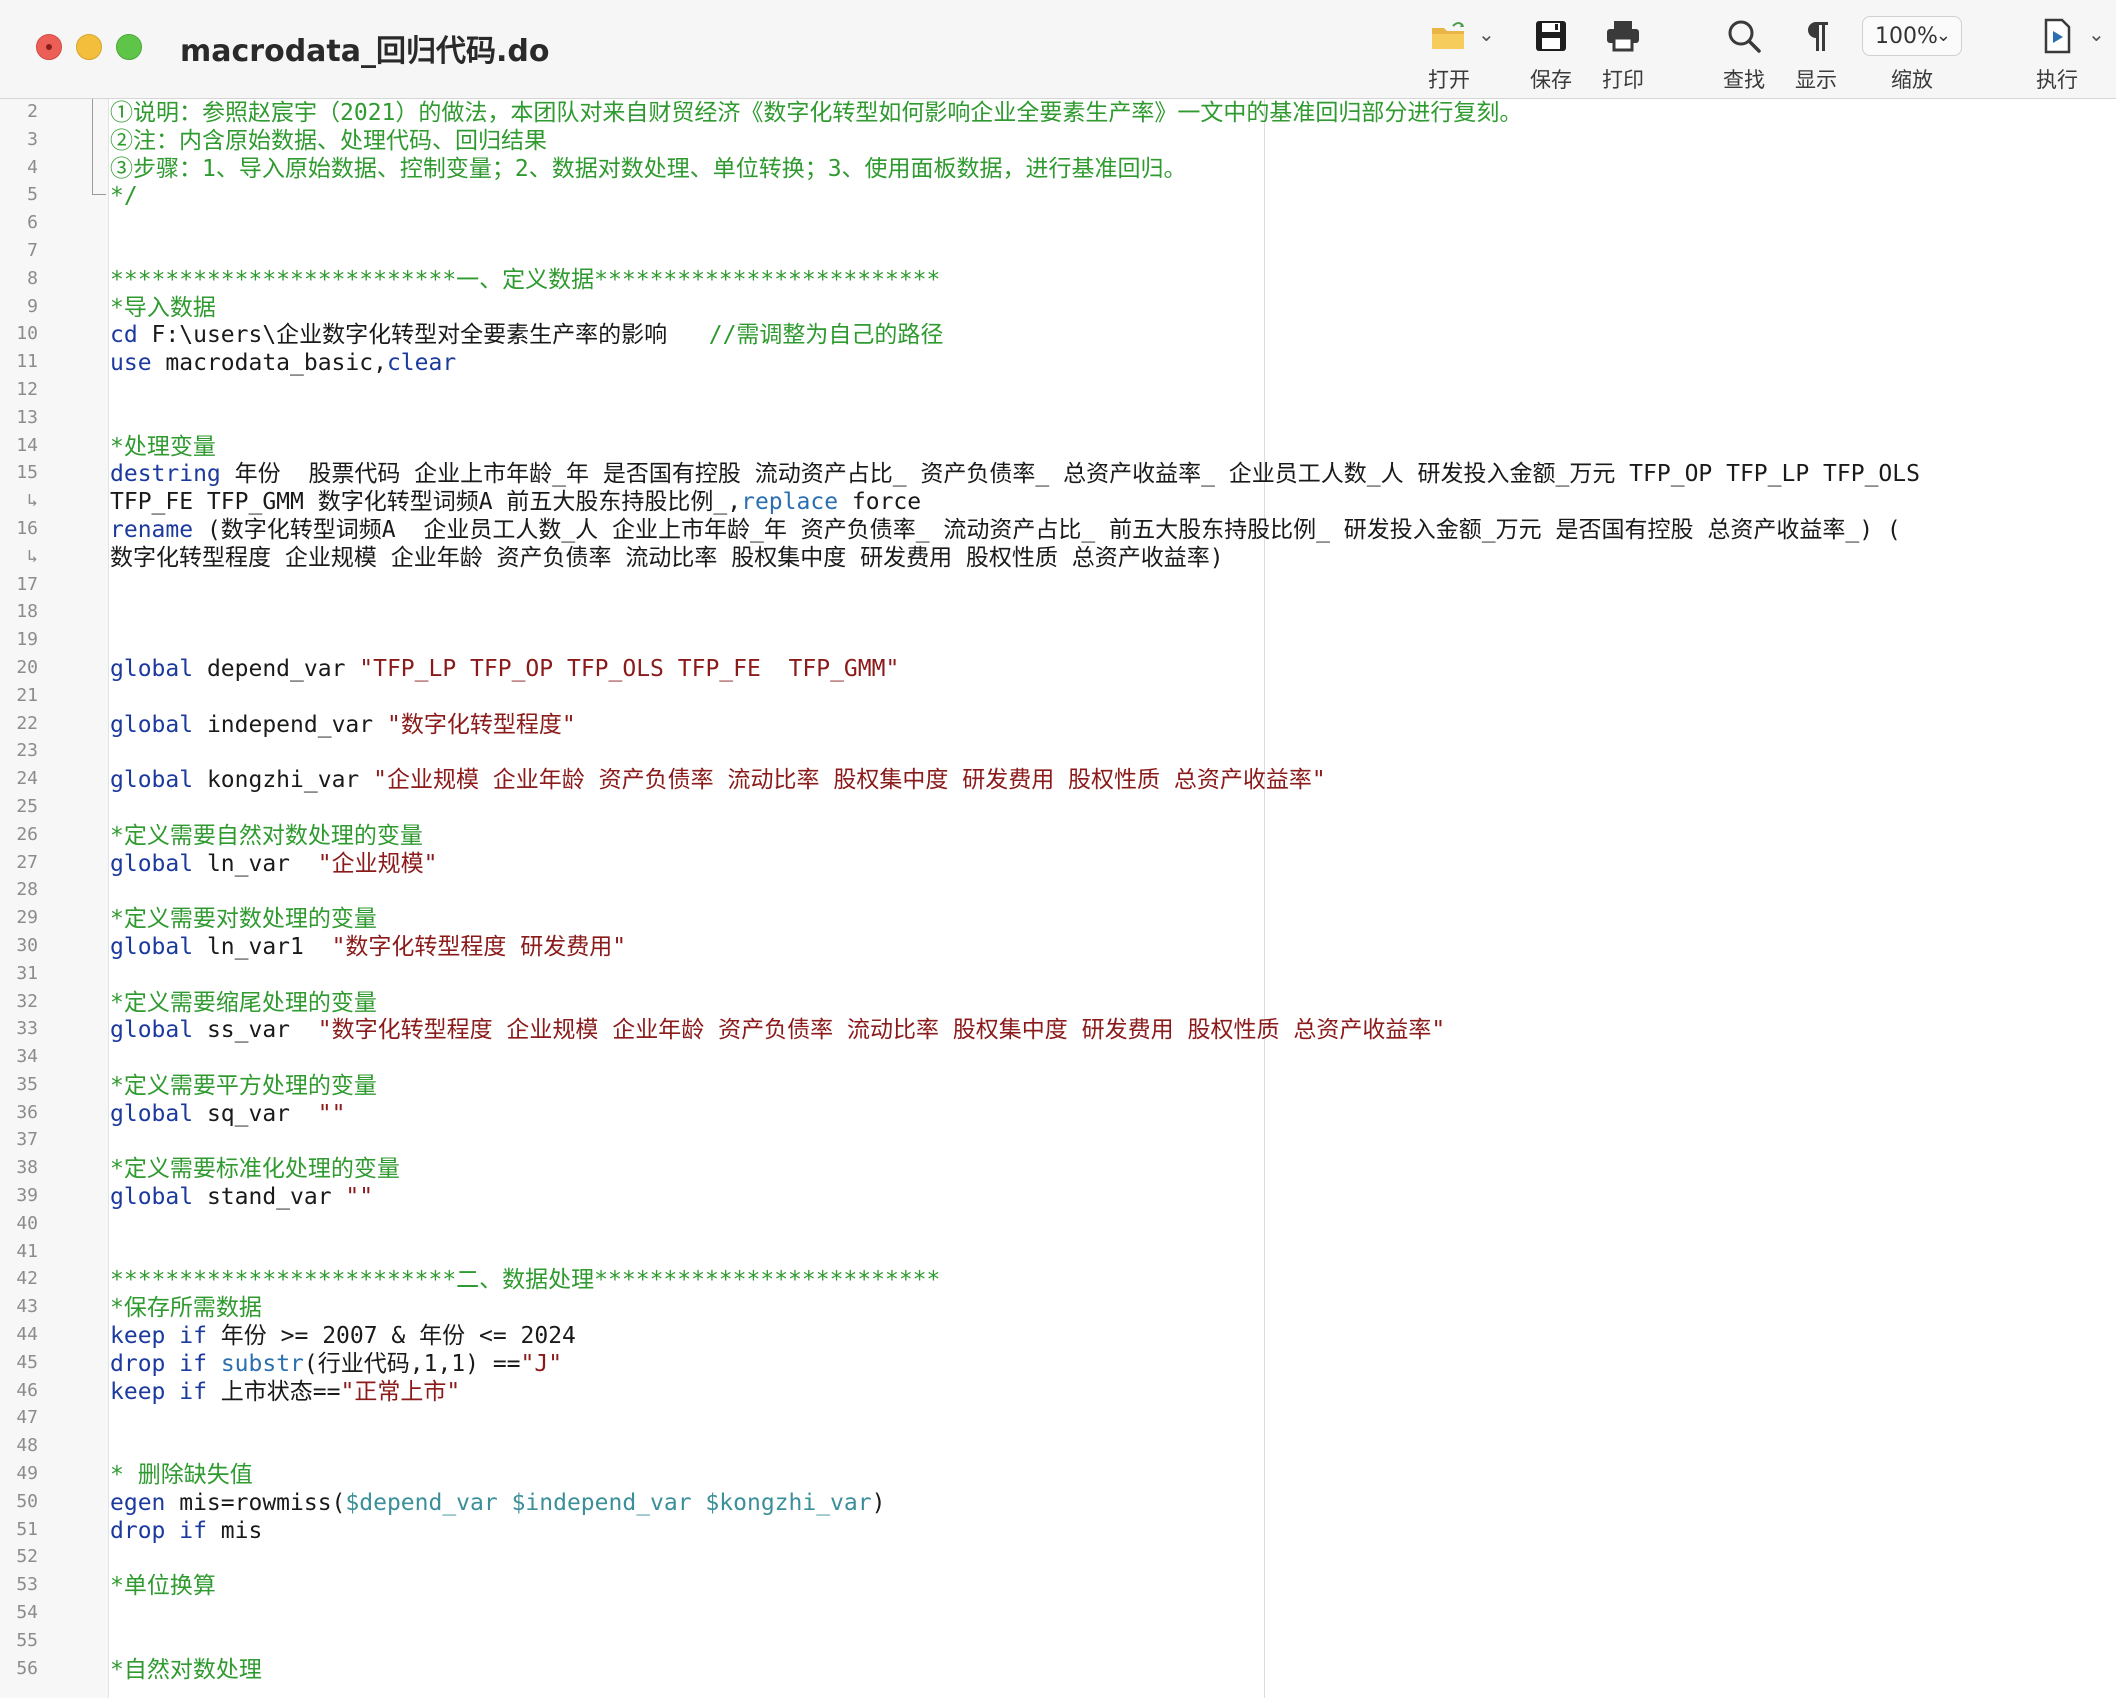 The width and height of the screenshot is (2116, 1698). I want to click on code-token: "正常上市", so click(400, 1391).